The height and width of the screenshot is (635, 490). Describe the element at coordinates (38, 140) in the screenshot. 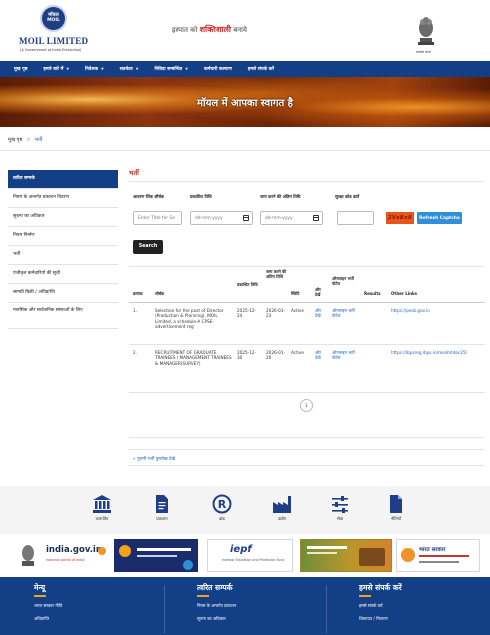

I see `breadcrumb-current: भर्ती` at that location.